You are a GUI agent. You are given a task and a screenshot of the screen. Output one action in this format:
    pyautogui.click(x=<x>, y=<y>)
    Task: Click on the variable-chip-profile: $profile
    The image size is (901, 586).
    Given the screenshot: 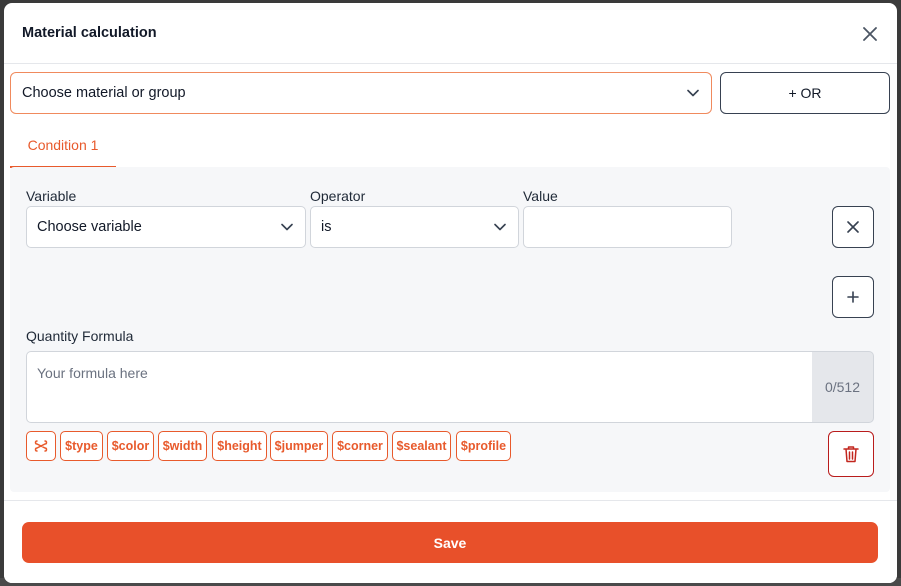 What is the action you would take?
    pyautogui.click(x=483, y=446)
    